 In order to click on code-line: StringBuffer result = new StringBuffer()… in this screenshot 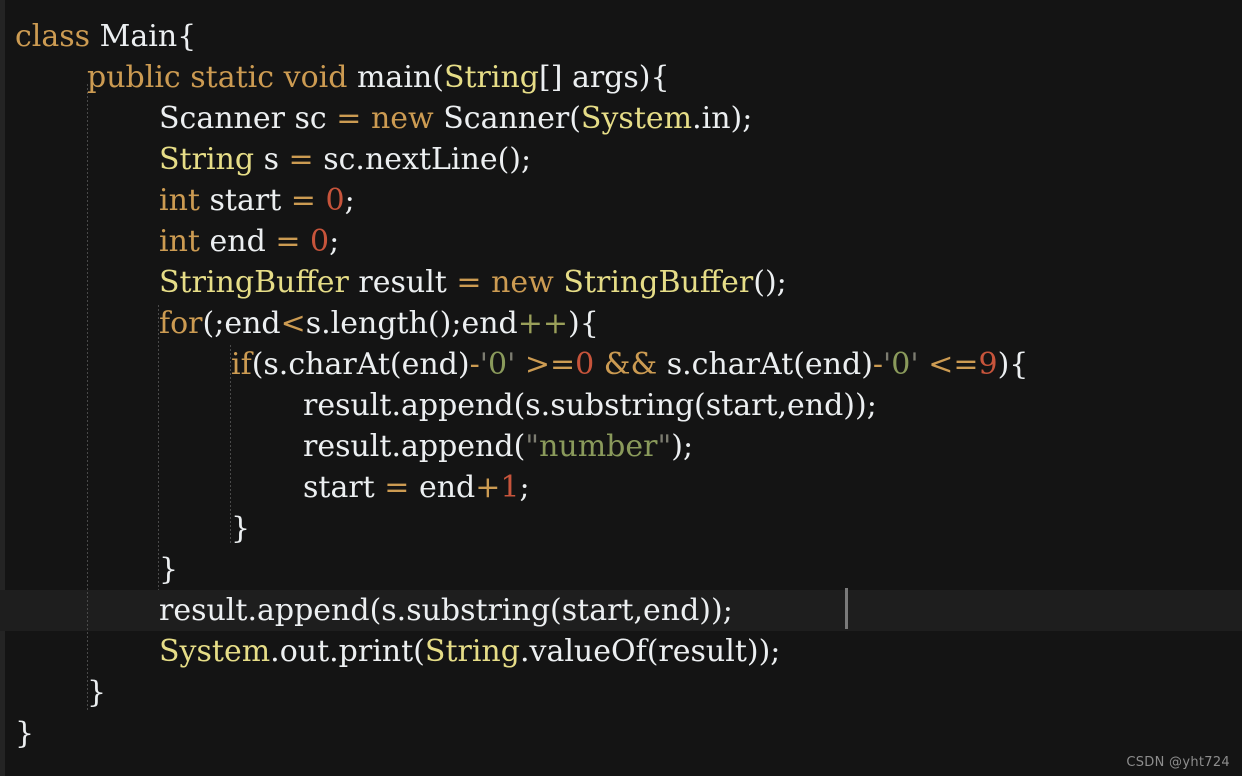, I will do `click(473, 282)`.